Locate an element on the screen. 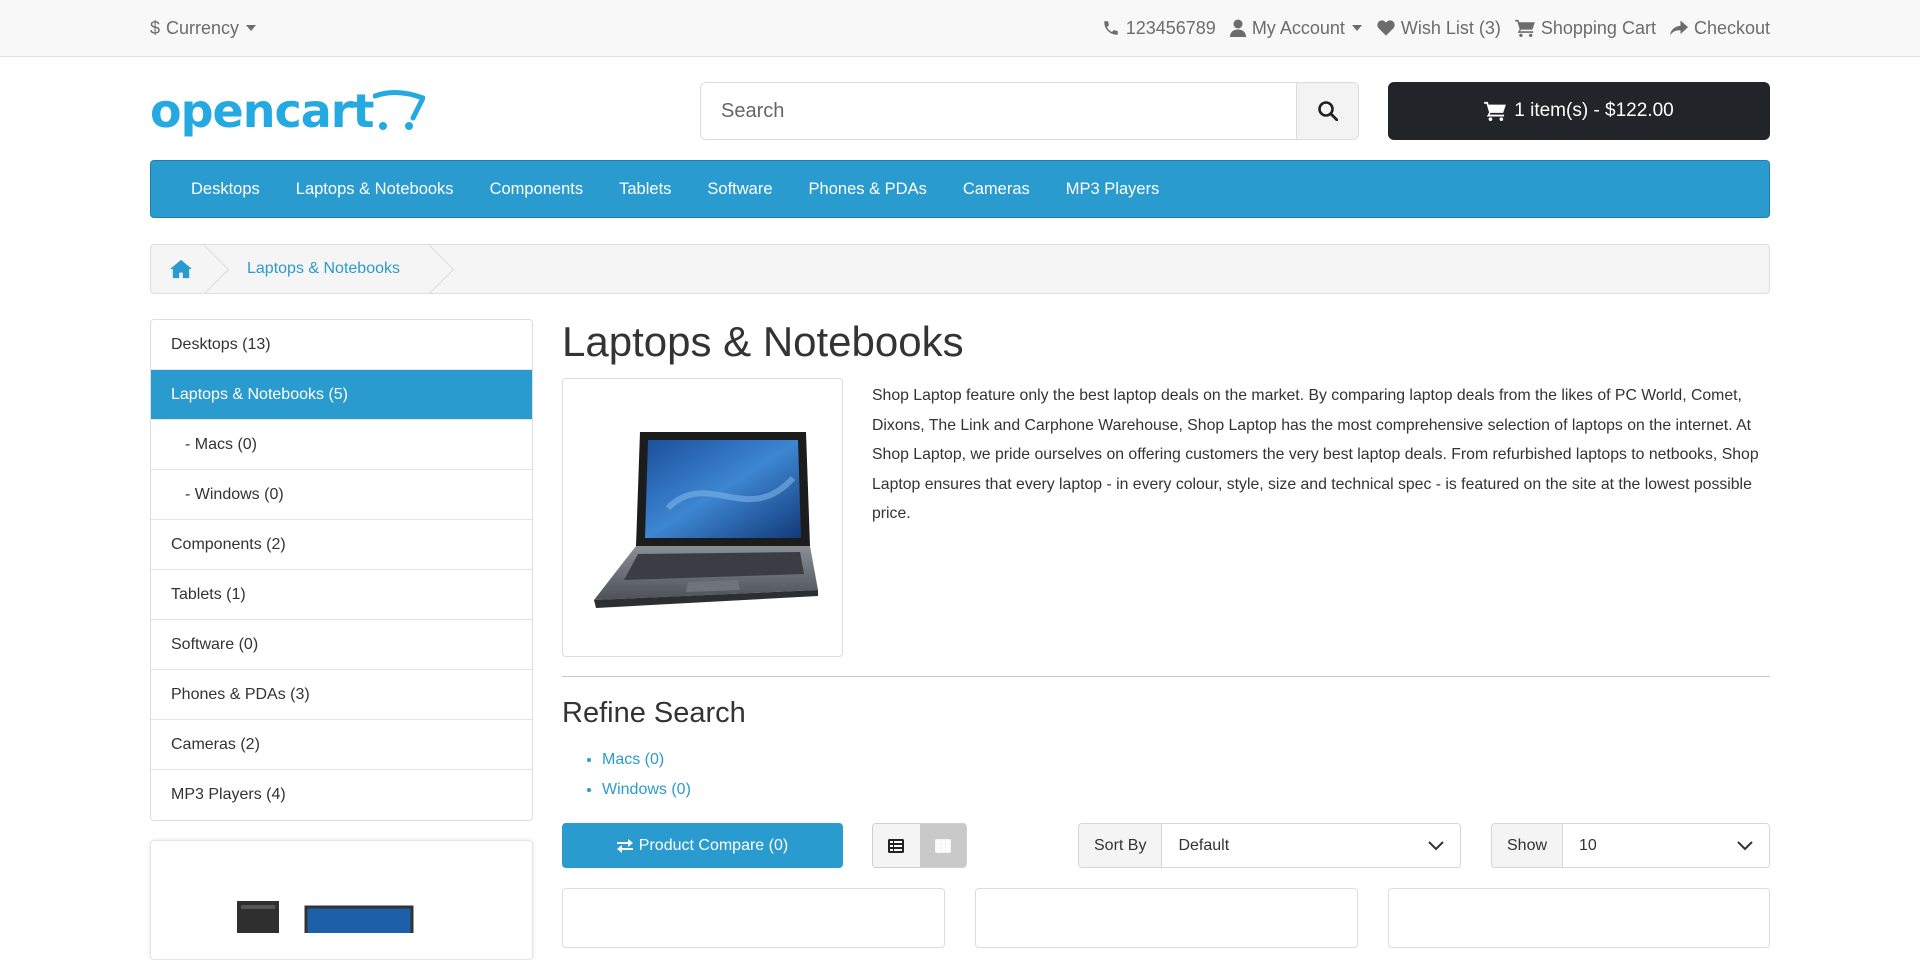 The image size is (1920, 960). currency-dropdown: $ Currency is located at coordinates (203, 28).